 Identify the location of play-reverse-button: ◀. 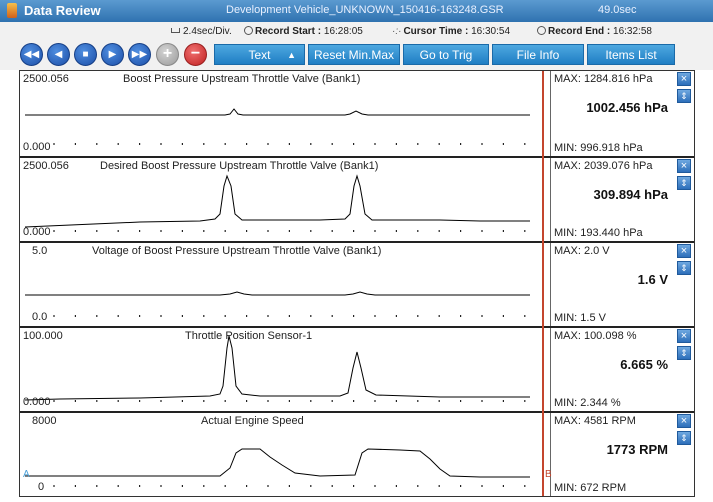
(58, 54).